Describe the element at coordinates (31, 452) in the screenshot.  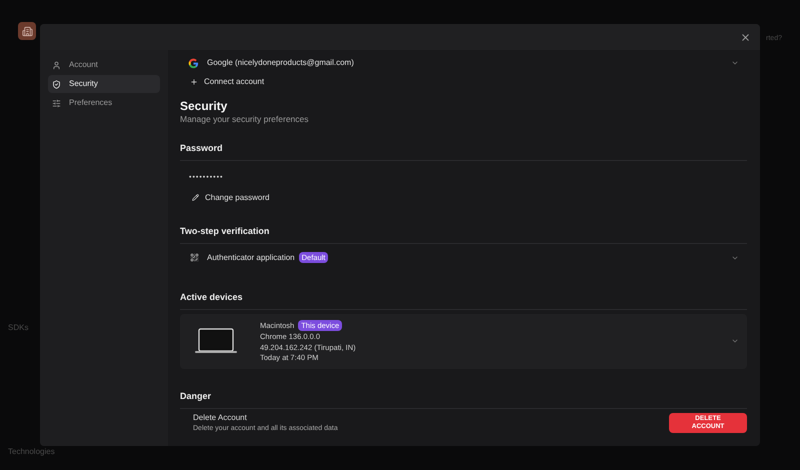
I see `background-heading: Technologies` at that location.